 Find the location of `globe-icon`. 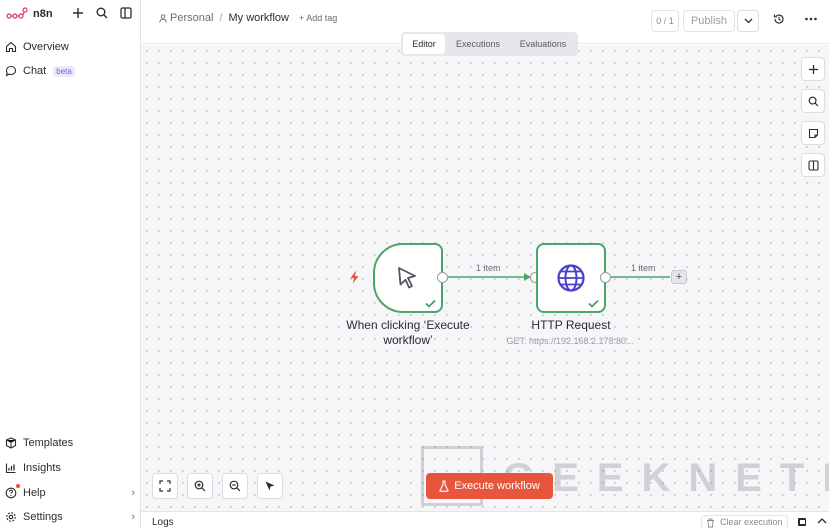

globe-icon is located at coordinates (571, 278).